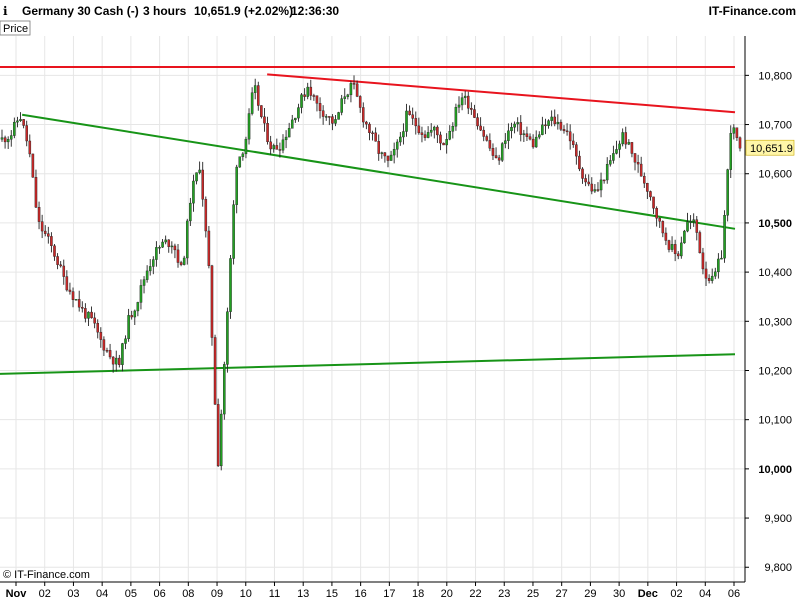 The width and height of the screenshot is (800, 600). Describe the element at coordinates (303, 594) in the screenshot. I see `x-tick-label: 13` at that location.